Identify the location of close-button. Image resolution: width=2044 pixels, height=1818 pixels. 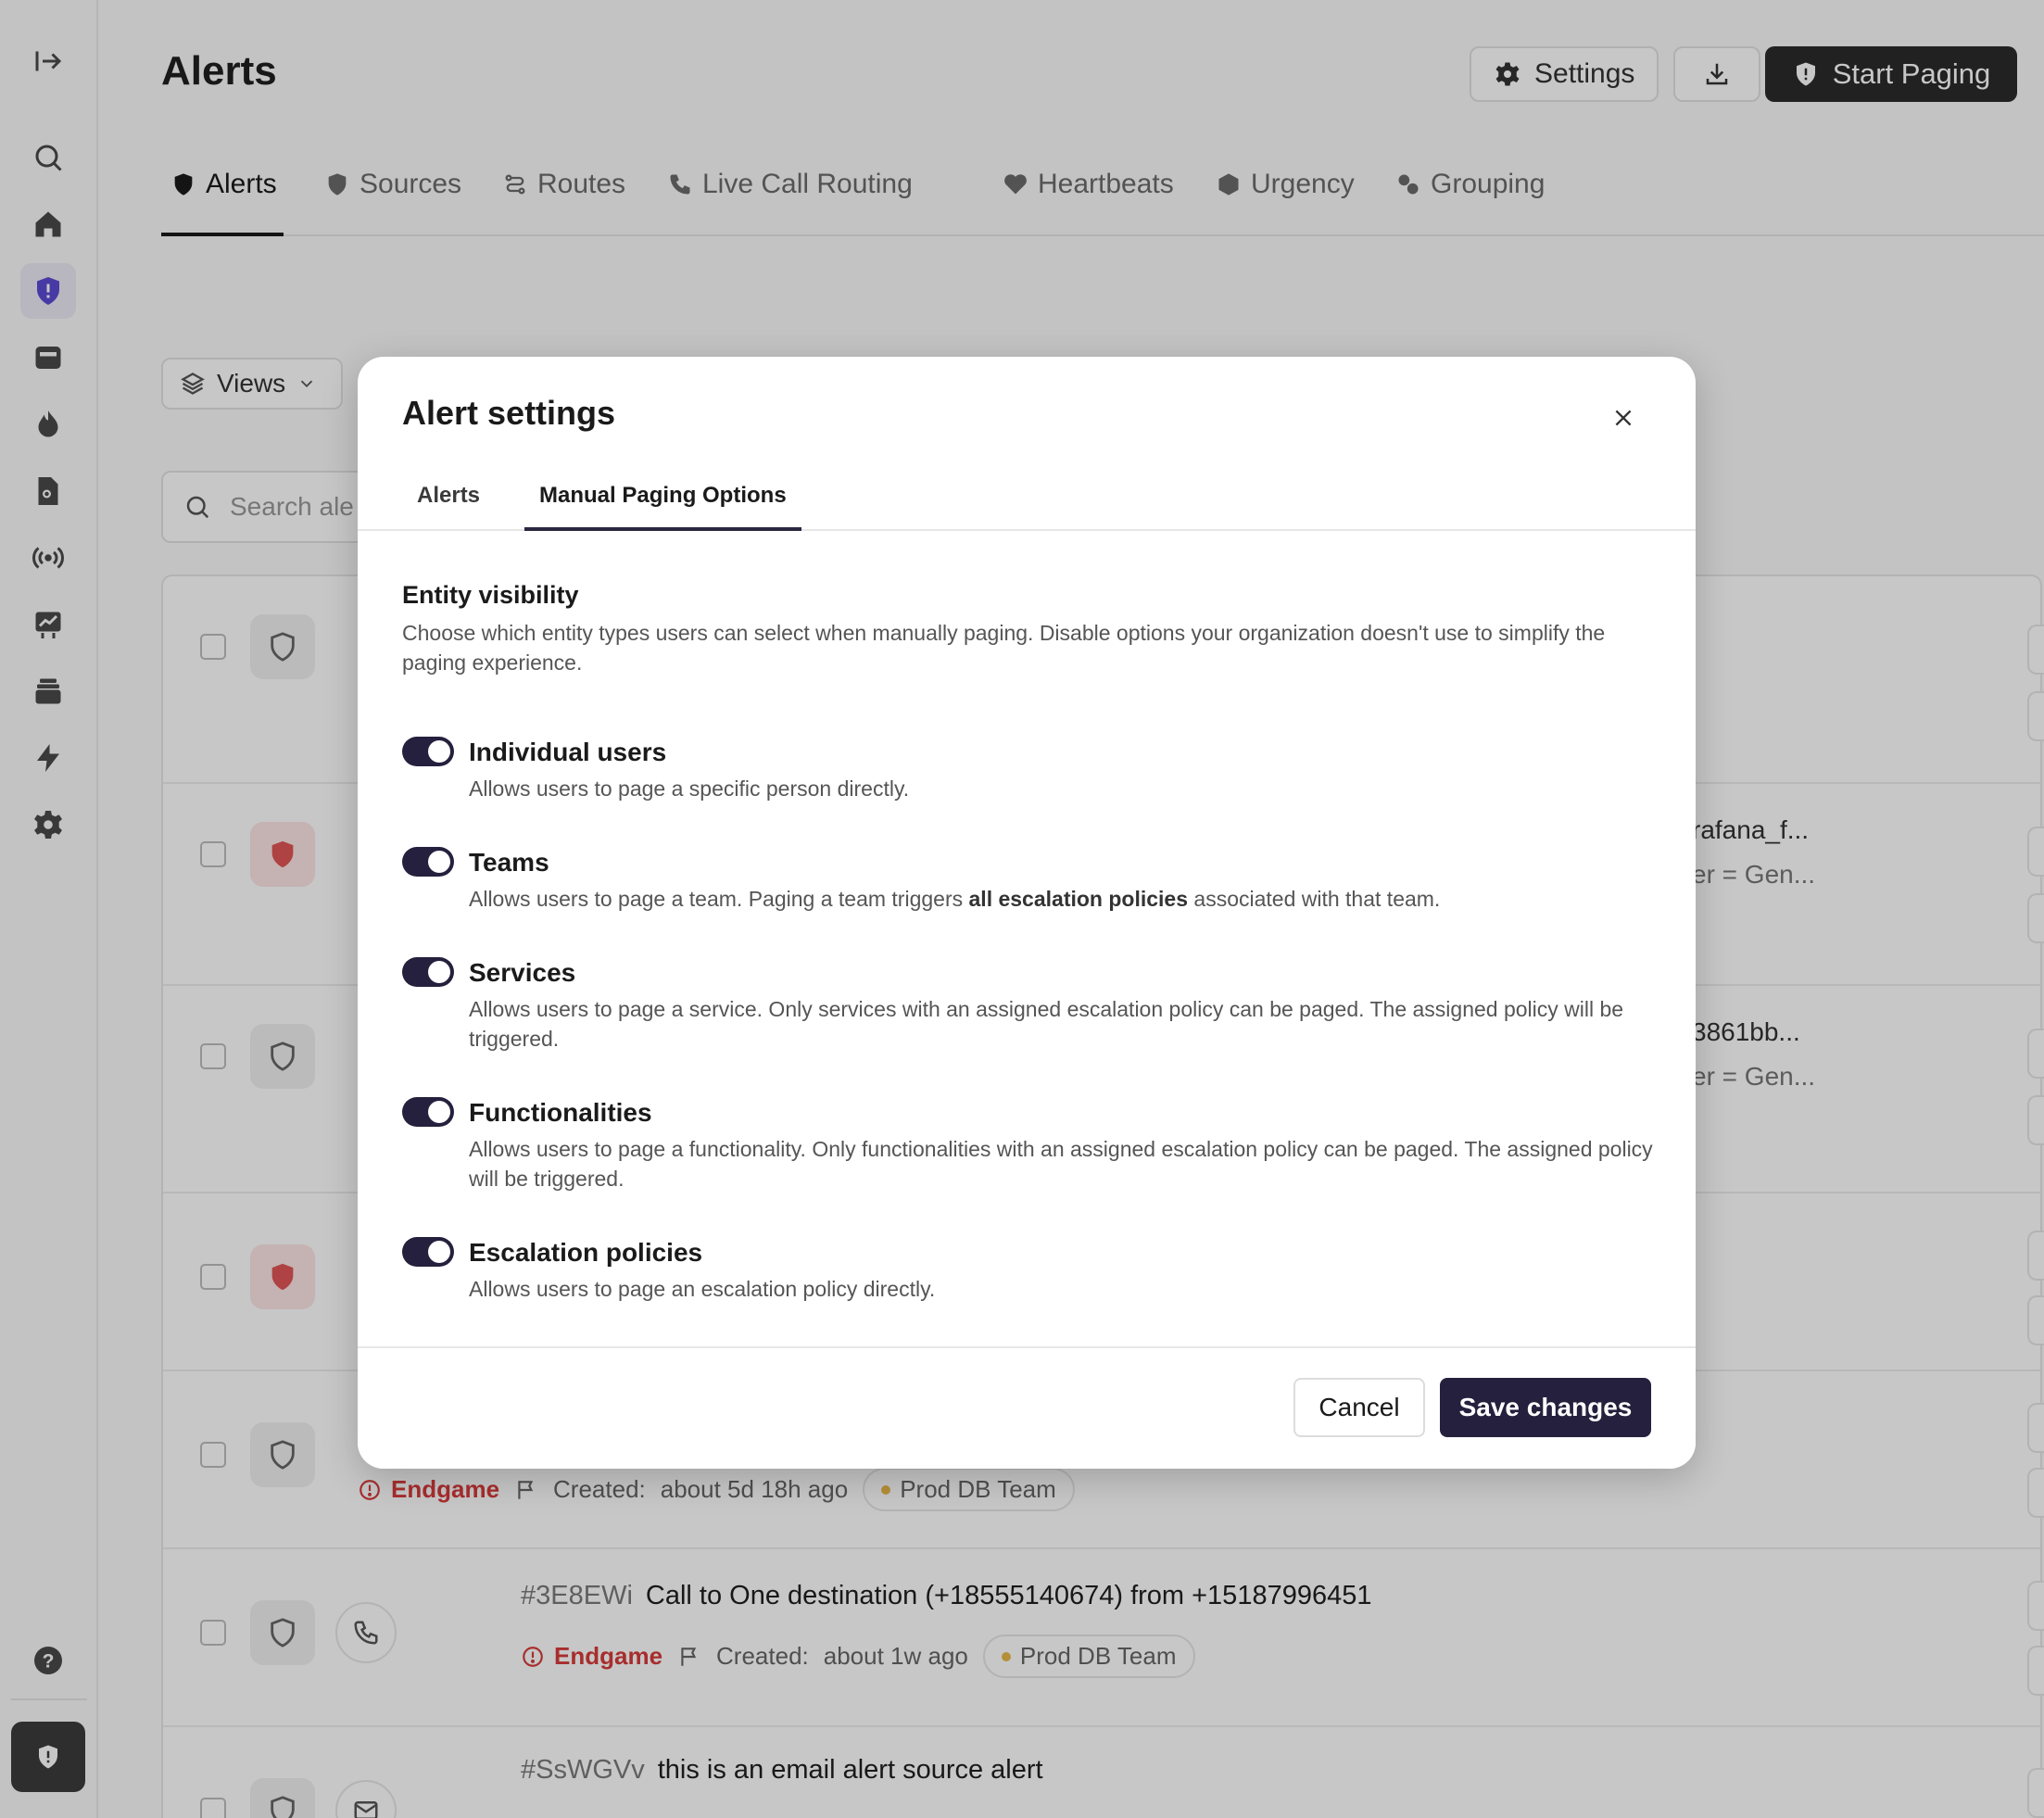
(1623, 418).